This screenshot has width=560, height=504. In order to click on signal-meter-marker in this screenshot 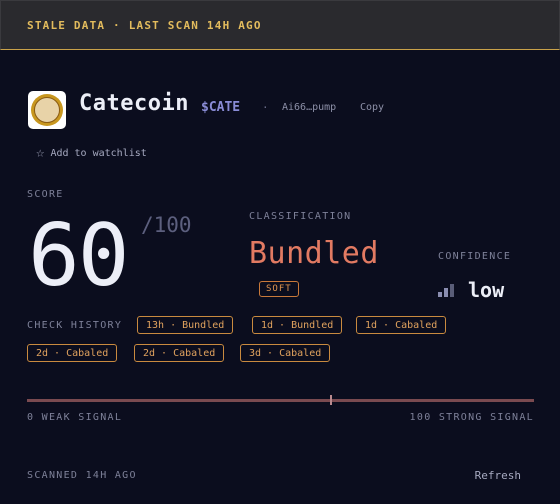, I will do `click(331, 400)`.